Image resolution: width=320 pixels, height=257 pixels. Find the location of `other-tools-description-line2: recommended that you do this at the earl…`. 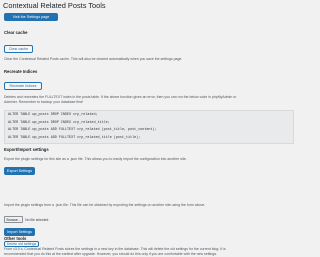

other-tools-description-line2: recommended that you do this at the earl… is located at coordinates (111, 253).